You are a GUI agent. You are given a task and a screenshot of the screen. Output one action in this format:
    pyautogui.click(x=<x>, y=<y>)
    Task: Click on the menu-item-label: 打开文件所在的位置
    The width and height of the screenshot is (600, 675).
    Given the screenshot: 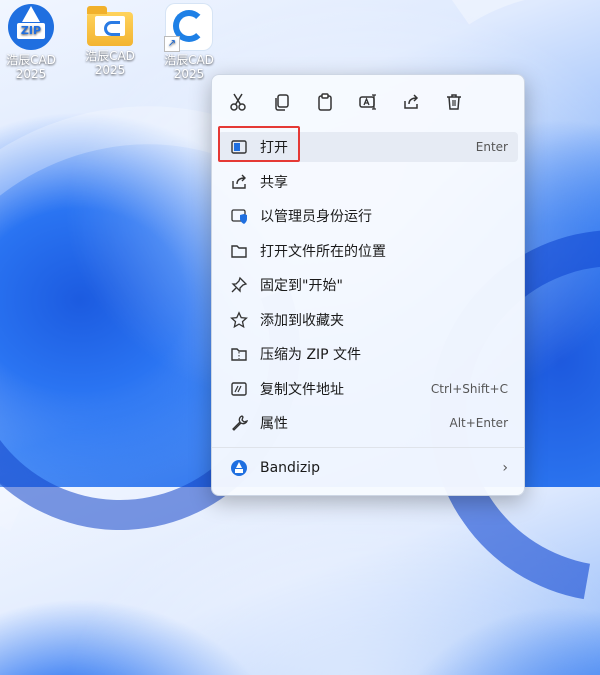 What is the action you would take?
    pyautogui.click(x=323, y=252)
    